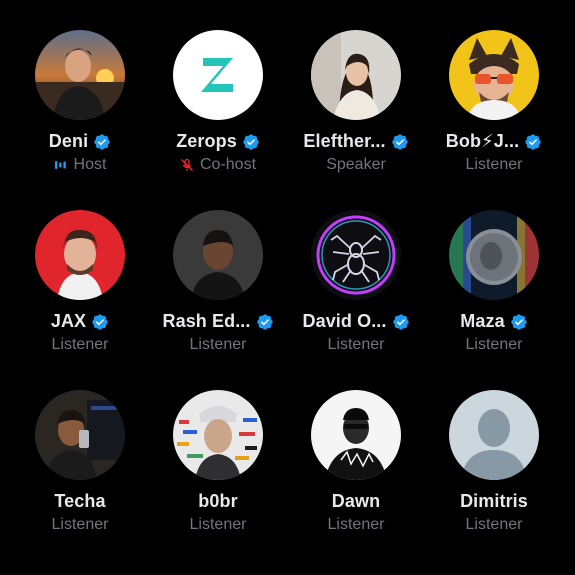  I want to click on participant-role: Host, so click(90, 164).